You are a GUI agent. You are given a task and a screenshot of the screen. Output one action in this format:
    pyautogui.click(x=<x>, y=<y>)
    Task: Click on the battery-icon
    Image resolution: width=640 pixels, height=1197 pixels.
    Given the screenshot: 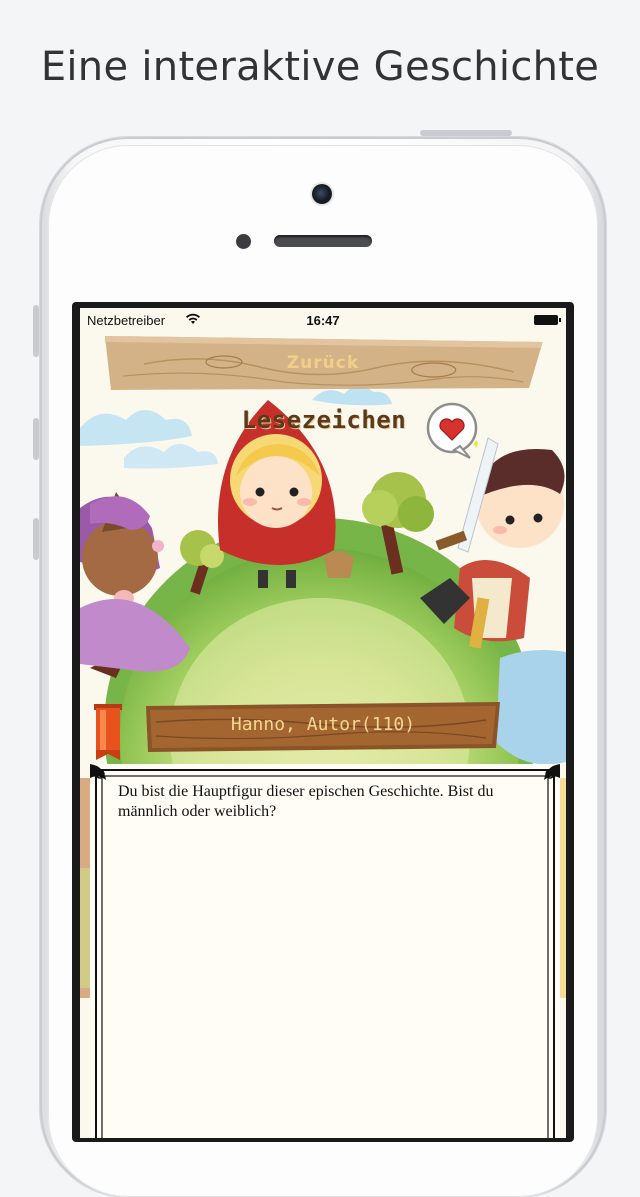 What is the action you would take?
    pyautogui.click(x=547, y=320)
    